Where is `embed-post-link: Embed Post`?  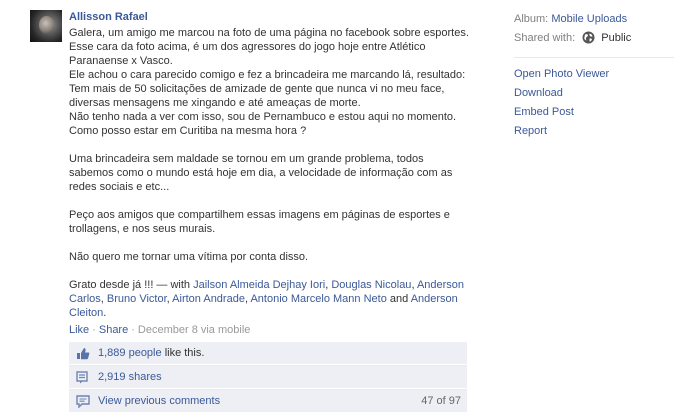
embed-post-link: Embed Post is located at coordinates (594, 112).